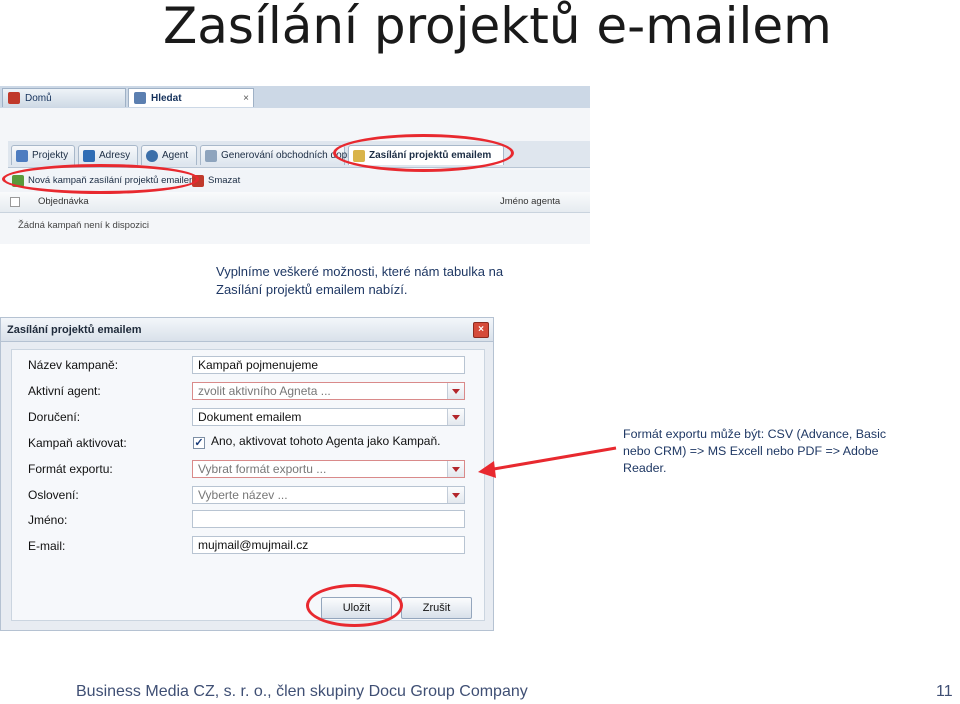 Image resolution: width=960 pixels, height=704 pixels. What do you see at coordinates (328, 545) in the screenshot?
I see `email-input: mujmail@mujmail.cz` at bounding box center [328, 545].